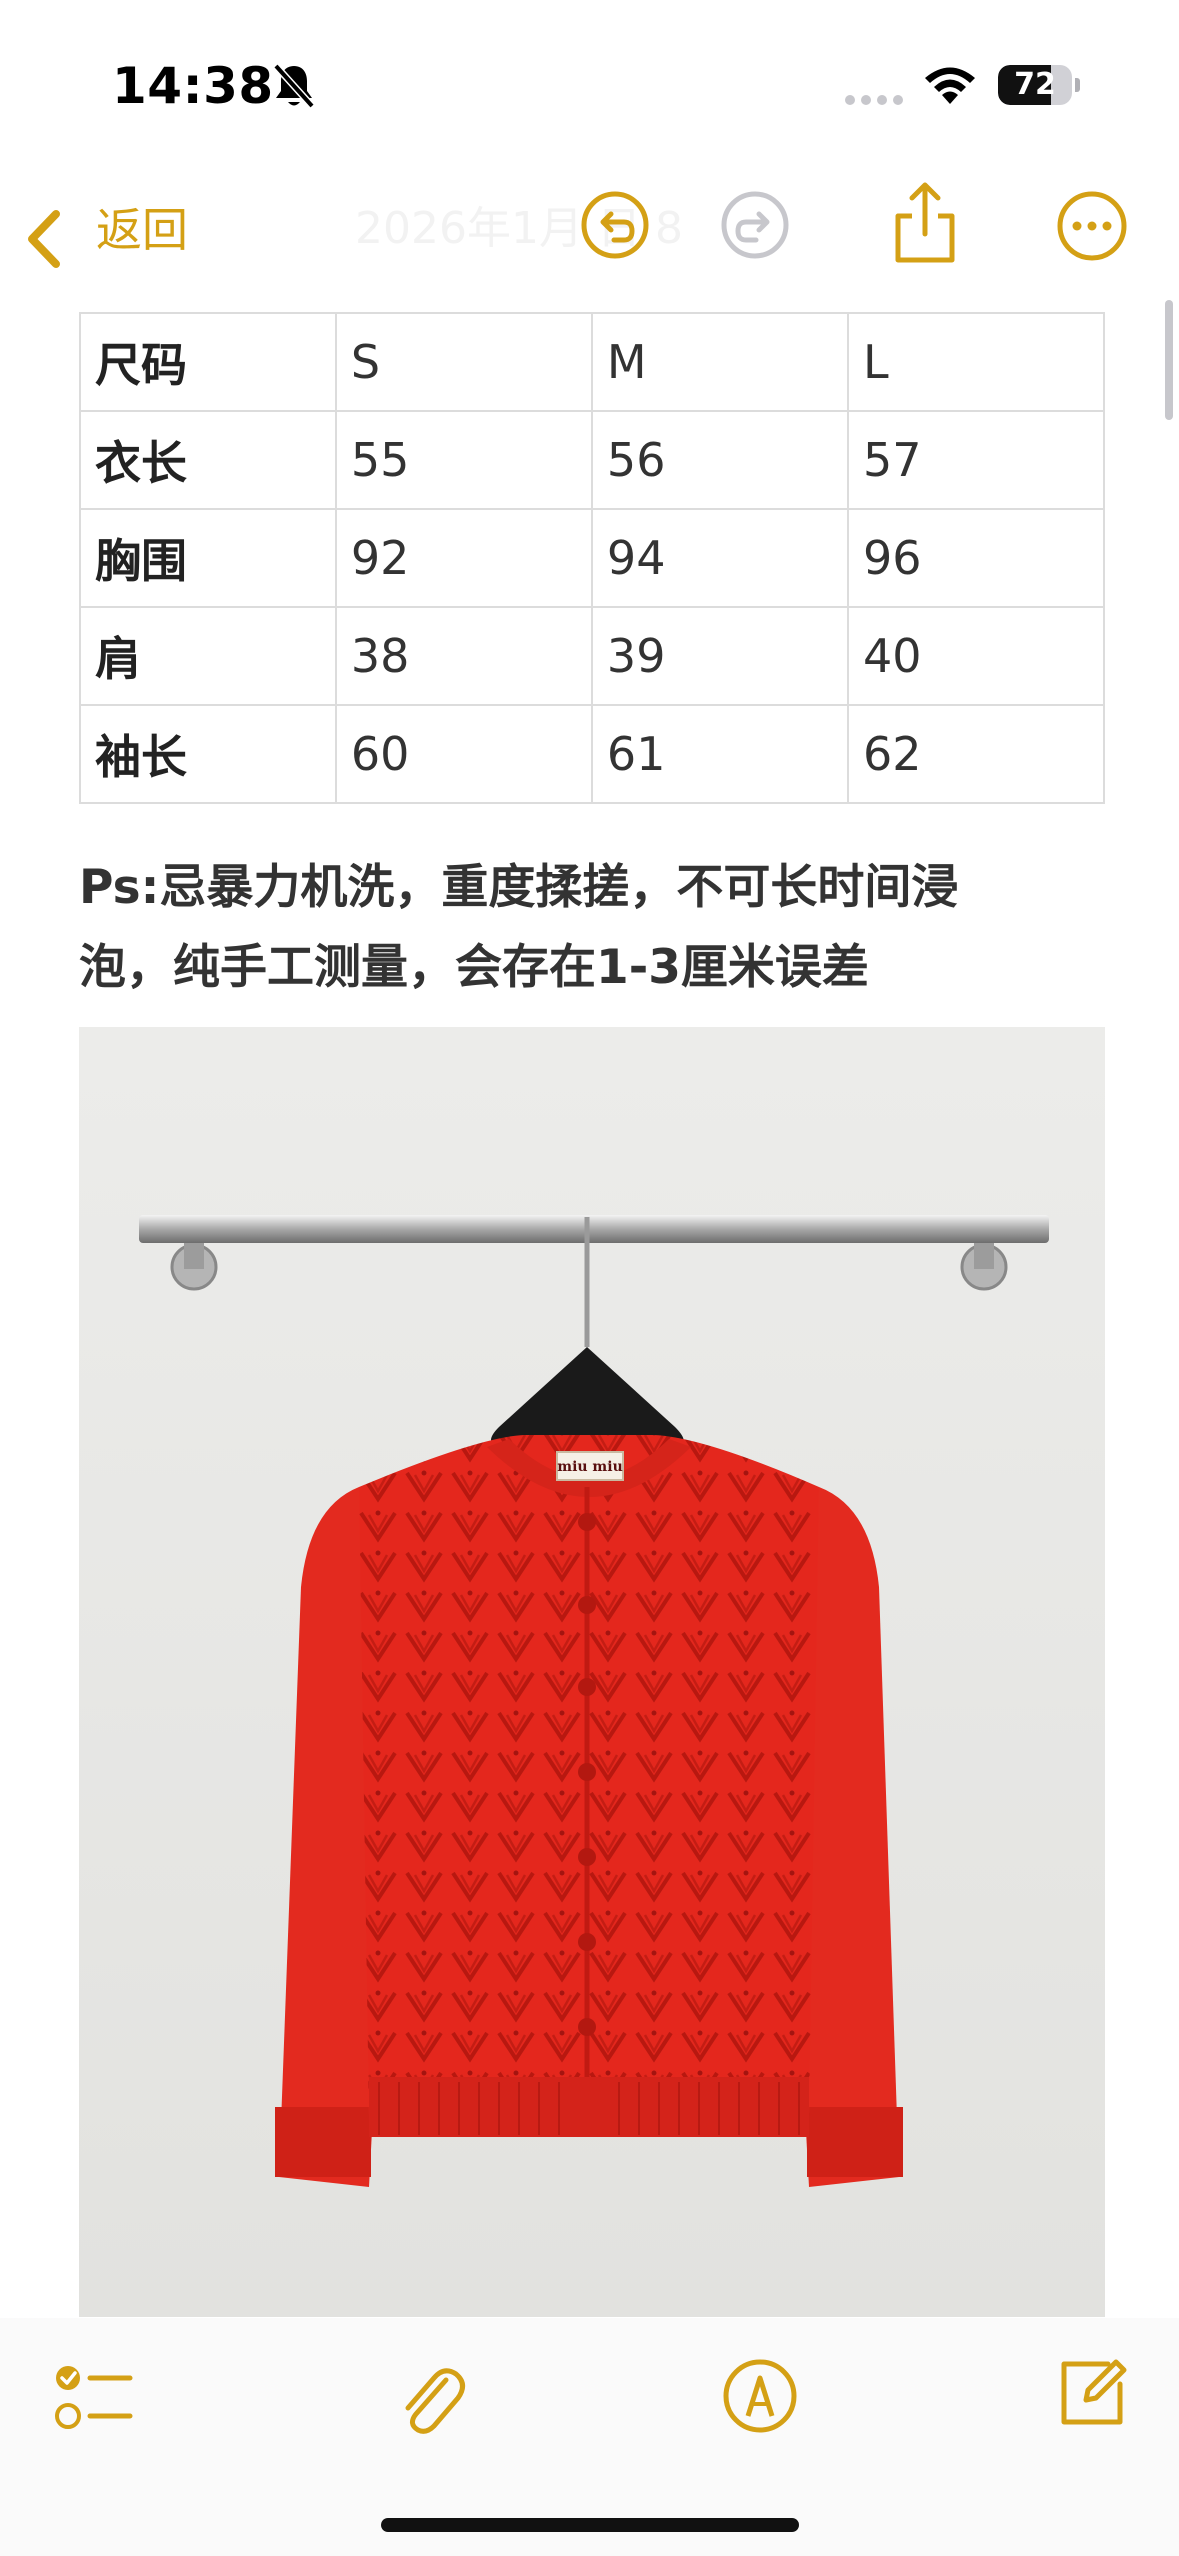 This screenshot has height=2556, width=1179. What do you see at coordinates (589, 80) in the screenshot?
I see `status-bar: 14:38 72` at bounding box center [589, 80].